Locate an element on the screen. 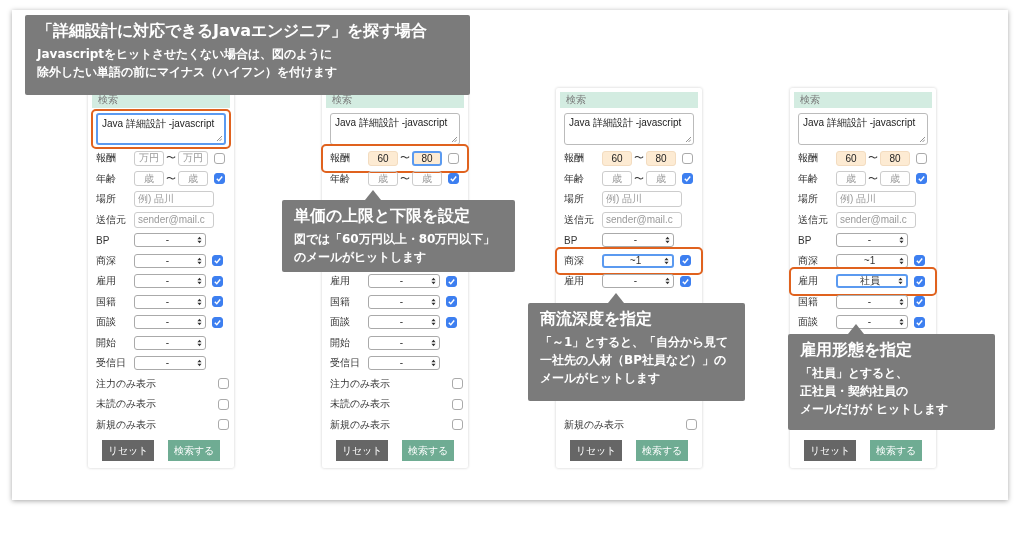 The height and width of the screenshot is (546, 1024). field-label: 送信元 is located at coordinates (111, 219).